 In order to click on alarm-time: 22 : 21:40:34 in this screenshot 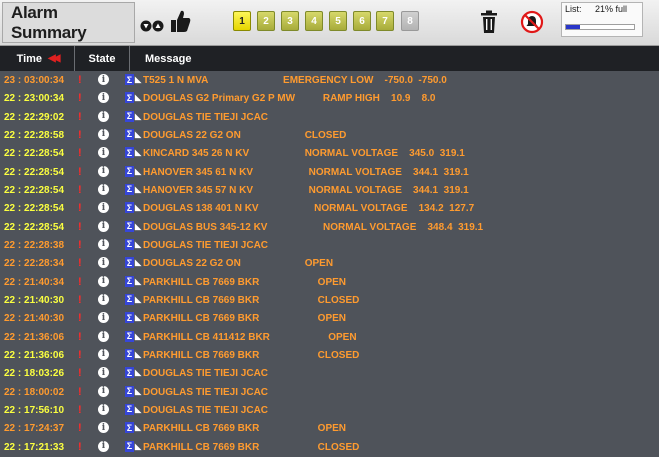, I will do `click(34, 282)`.